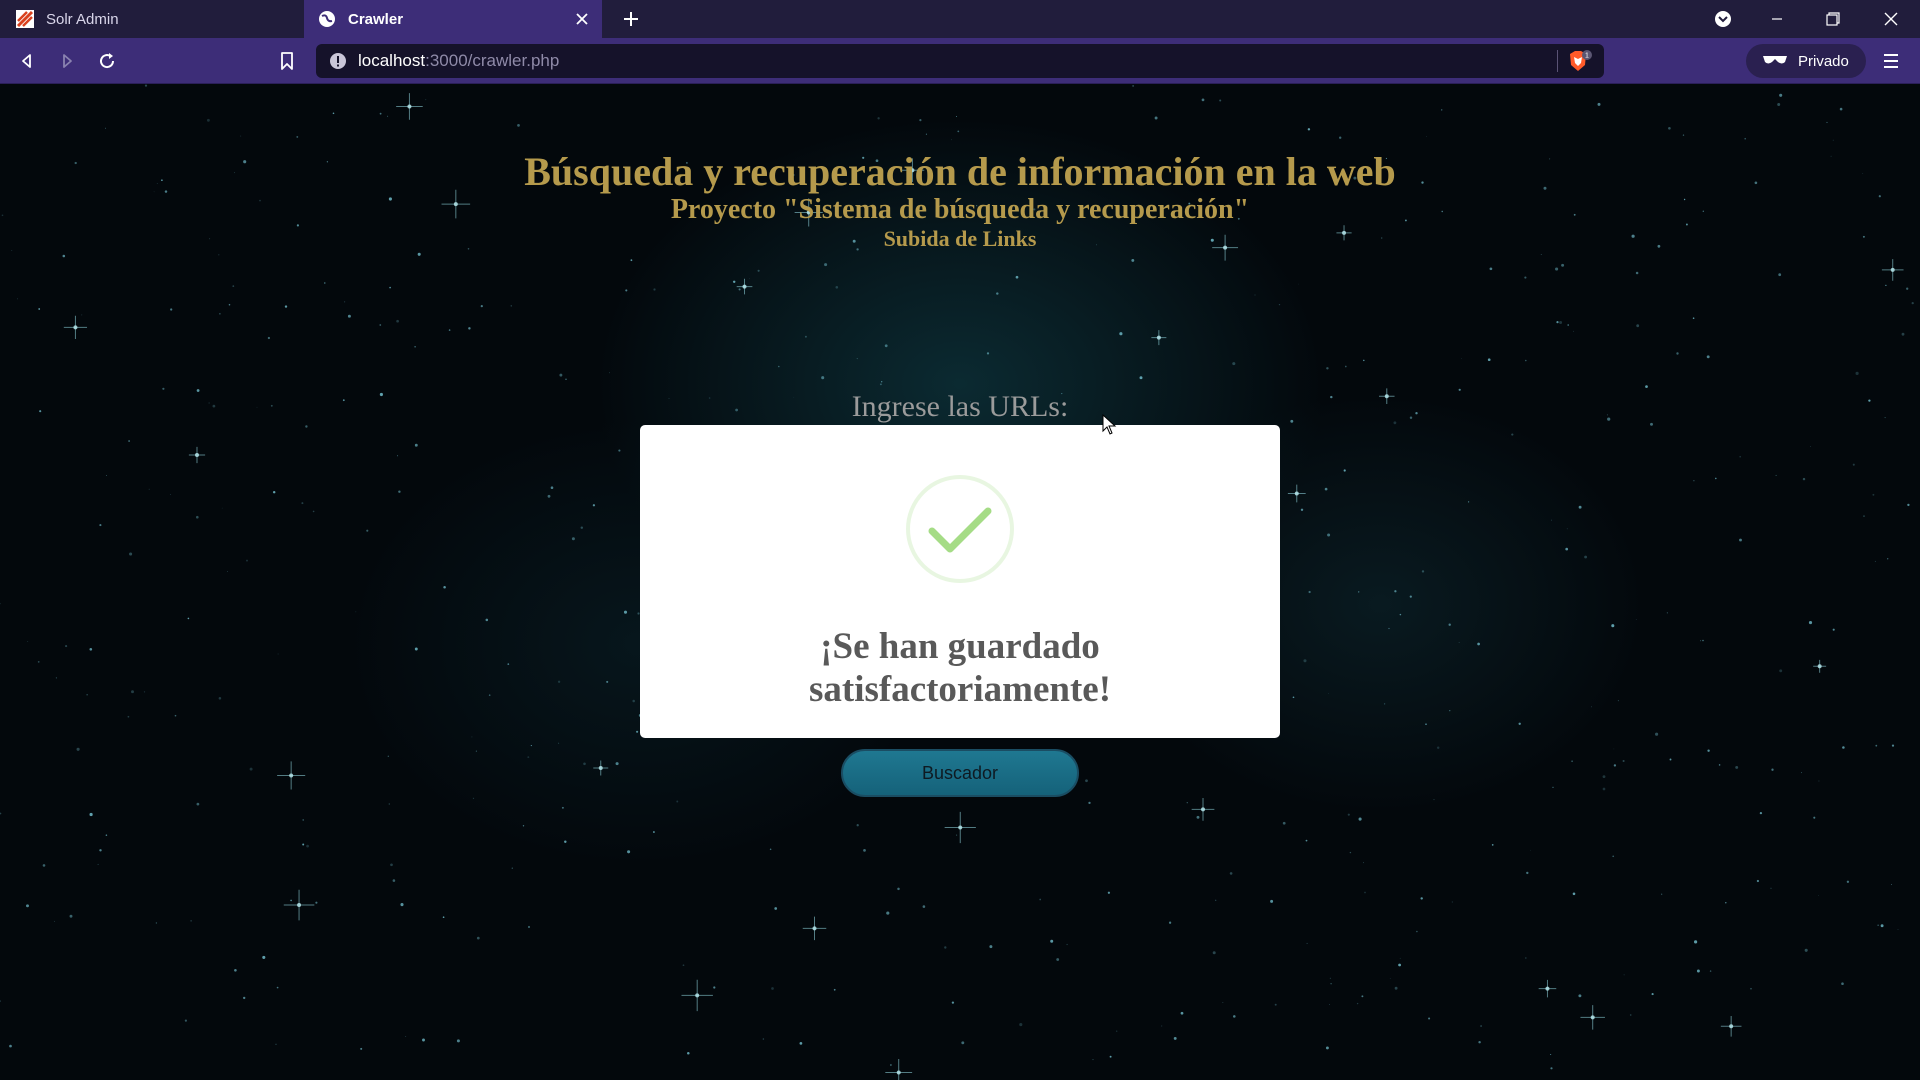  Describe the element at coordinates (1579, 62) in the screenshot. I see `brave-shield-icon: 1` at that location.